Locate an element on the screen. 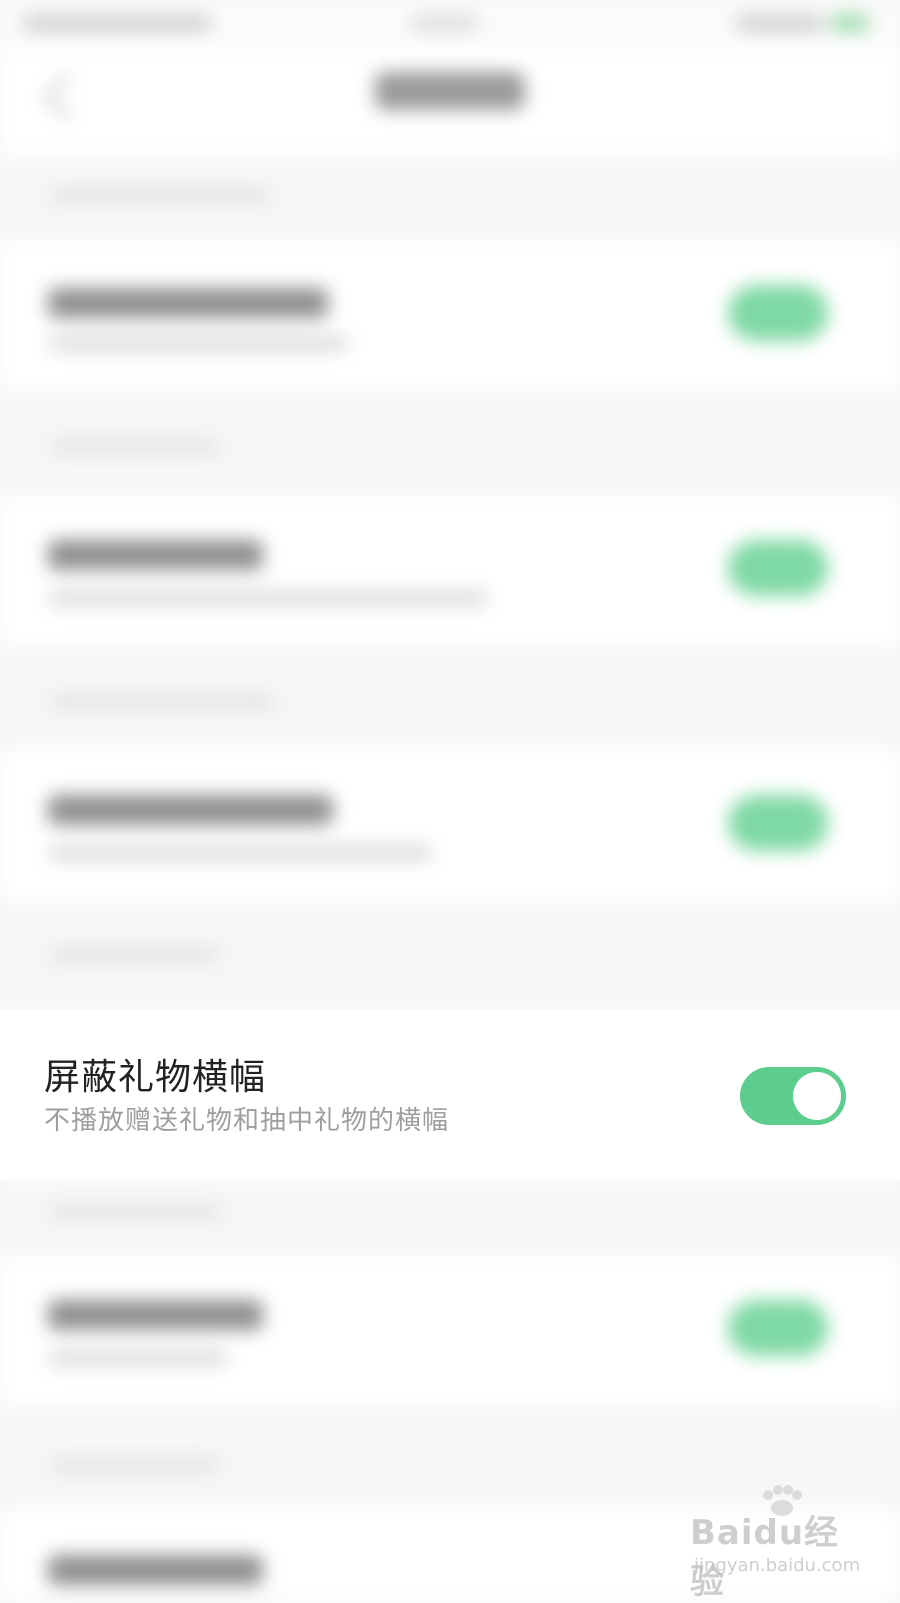 Image resolution: width=900 pixels, height=1603 pixels. status-bar is located at coordinates (450, 24).